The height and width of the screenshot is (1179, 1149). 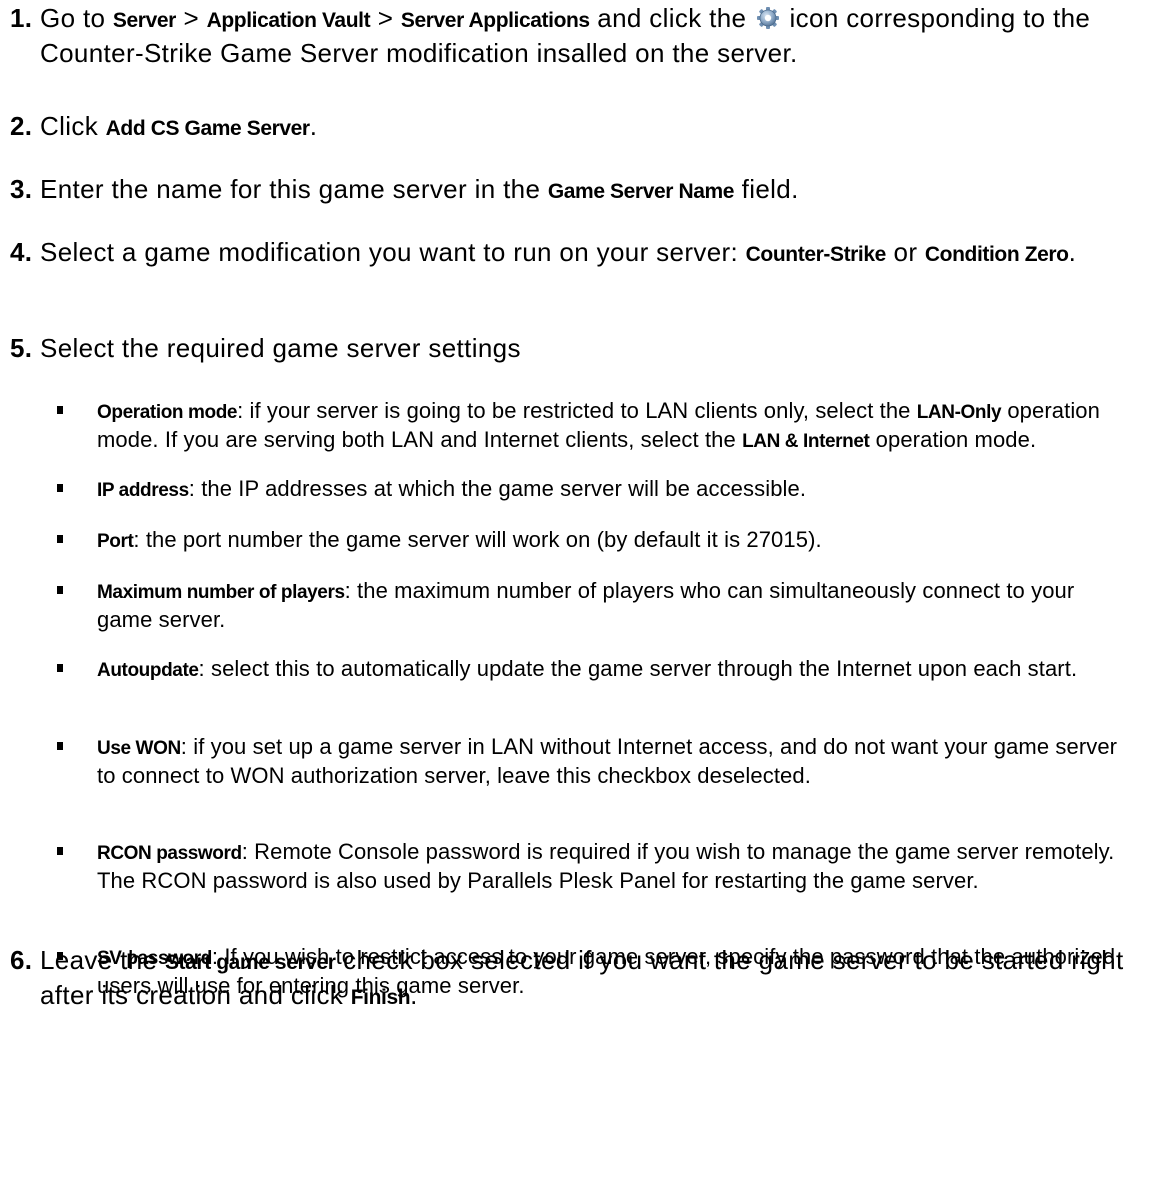 What do you see at coordinates (221, 592) in the screenshot?
I see `ui-label: Maximum number of players` at bounding box center [221, 592].